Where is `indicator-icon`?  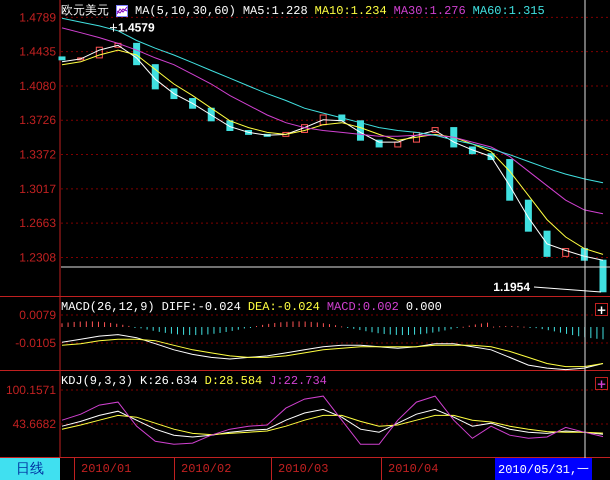
indicator-icon is located at coordinates (122, 10).